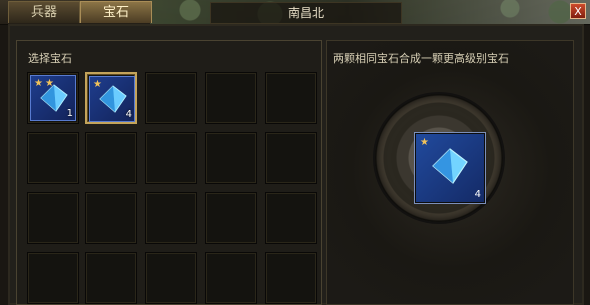  Describe the element at coordinates (116, 12) in the screenshot. I see `tab-gems: 宝石` at that location.